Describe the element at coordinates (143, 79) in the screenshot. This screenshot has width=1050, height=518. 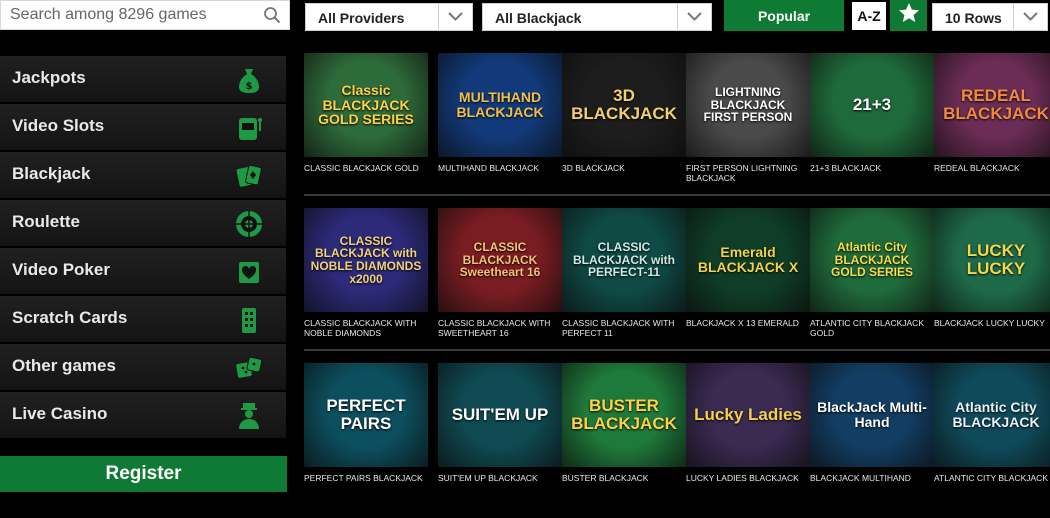
I see `sidebar-item-jackpots: Jackpots $` at that location.